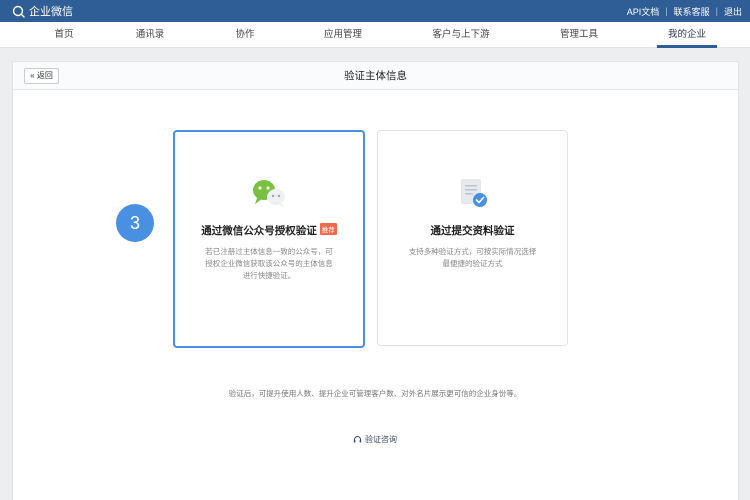 The height and width of the screenshot is (500, 750). I want to click on panel-header: « 返回 验证主体信息, so click(375, 76).